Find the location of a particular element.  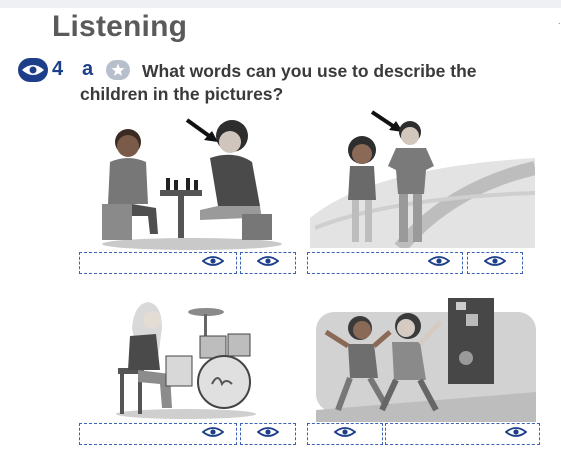

question-number: 4 is located at coordinates (58, 69).